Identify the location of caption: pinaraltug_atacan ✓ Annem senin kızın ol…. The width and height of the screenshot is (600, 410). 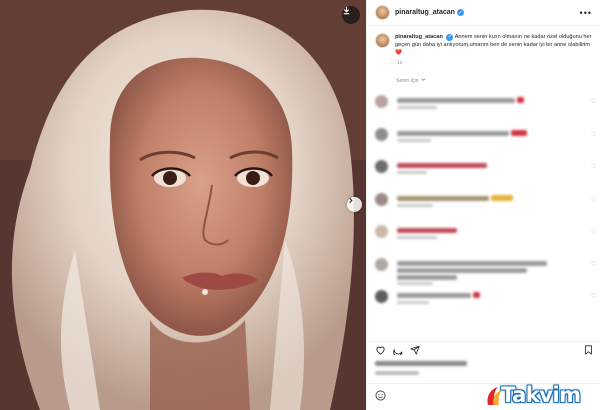
(483, 41).